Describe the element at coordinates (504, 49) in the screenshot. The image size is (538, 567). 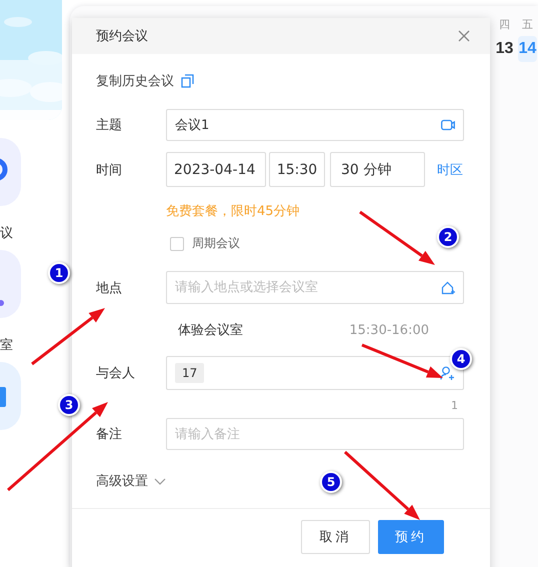
I see `calendar-date: 13` at that location.